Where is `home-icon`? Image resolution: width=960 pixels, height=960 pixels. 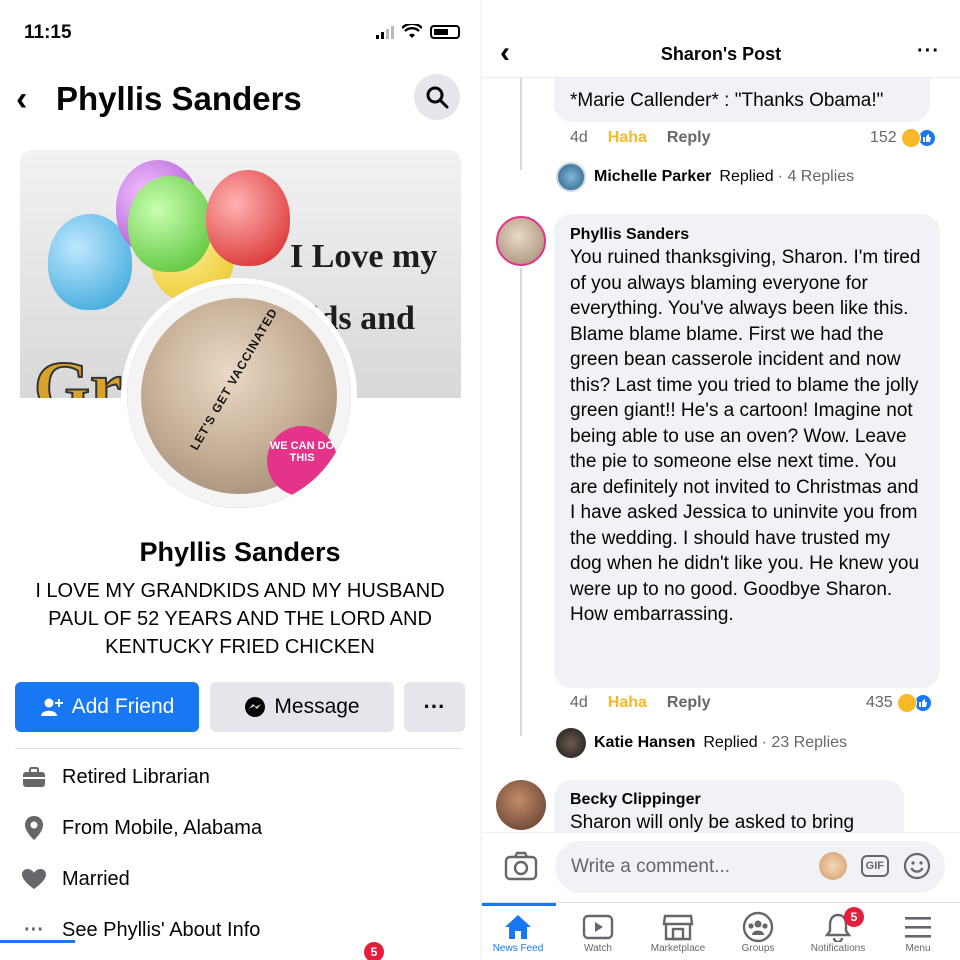 home-icon is located at coordinates (518, 927).